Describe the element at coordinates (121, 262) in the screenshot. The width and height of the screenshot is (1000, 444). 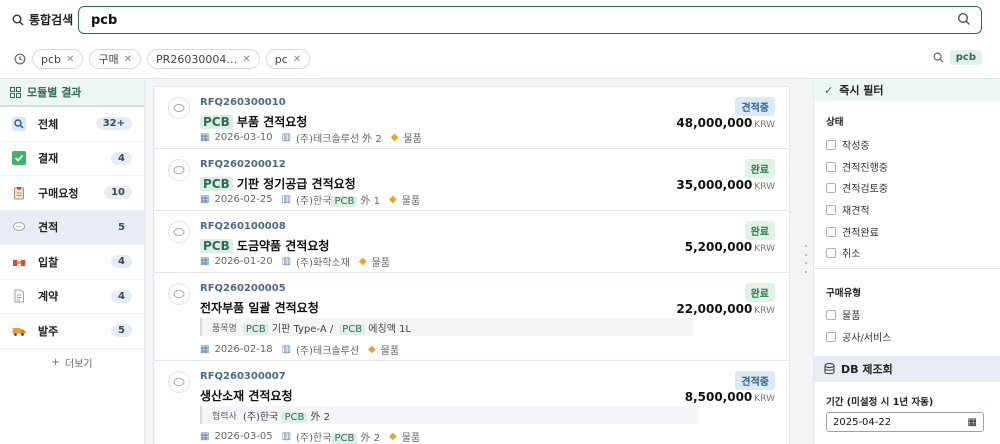
I see `count-badge: 4` at that location.